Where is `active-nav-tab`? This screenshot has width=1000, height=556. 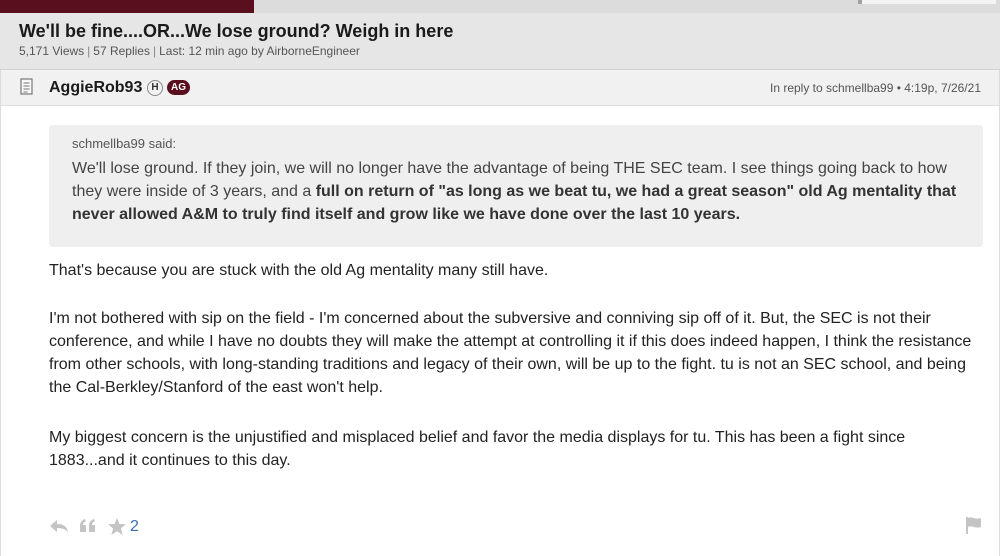 active-nav-tab is located at coordinates (127, 6).